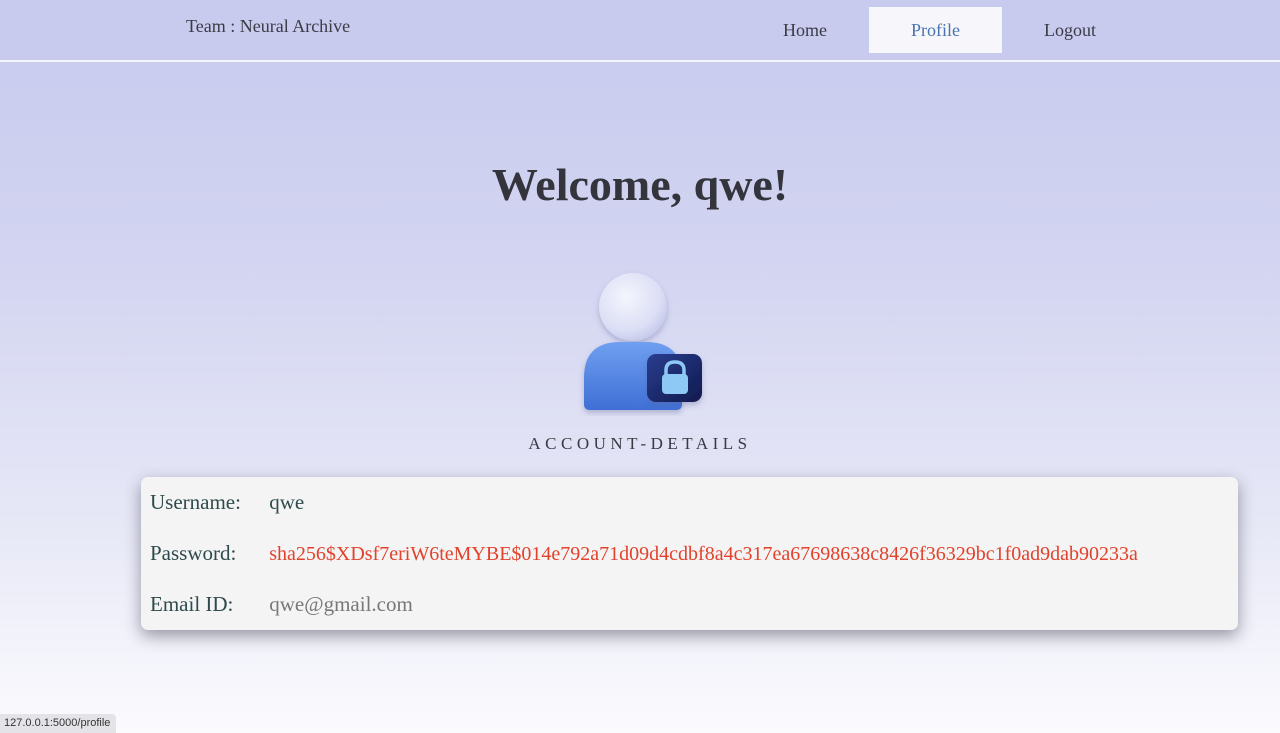 The image size is (1280, 733). What do you see at coordinates (805, 30) in the screenshot?
I see `nav-home-link: Home` at bounding box center [805, 30].